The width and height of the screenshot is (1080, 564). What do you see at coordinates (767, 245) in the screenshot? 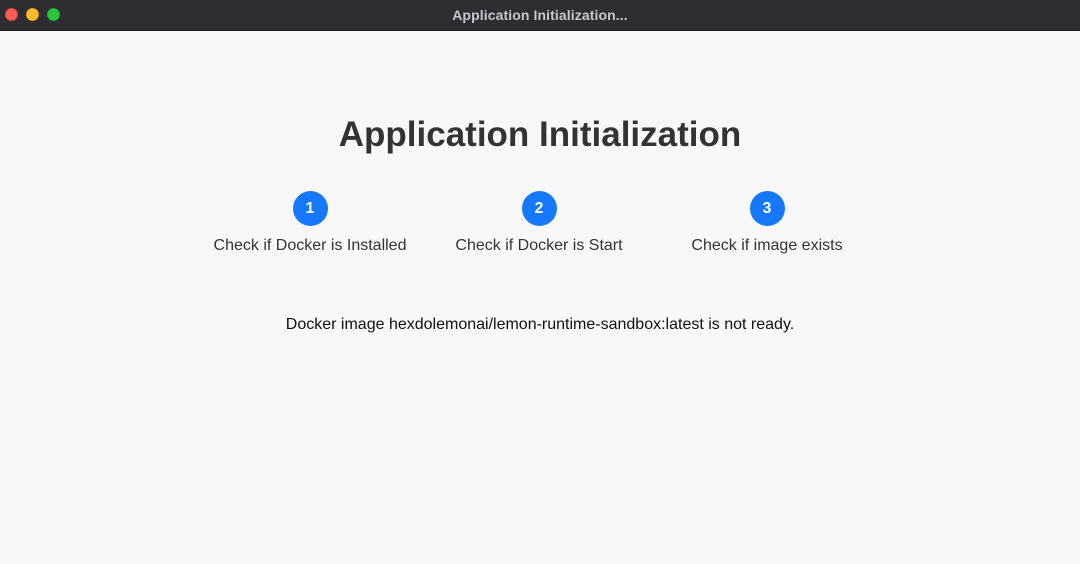
I see `step-label: Check if image exists` at bounding box center [767, 245].